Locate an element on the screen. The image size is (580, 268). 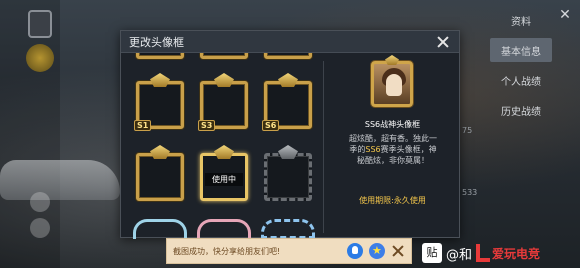
side-menu-item: 资料 is located at coordinates (521, 22).